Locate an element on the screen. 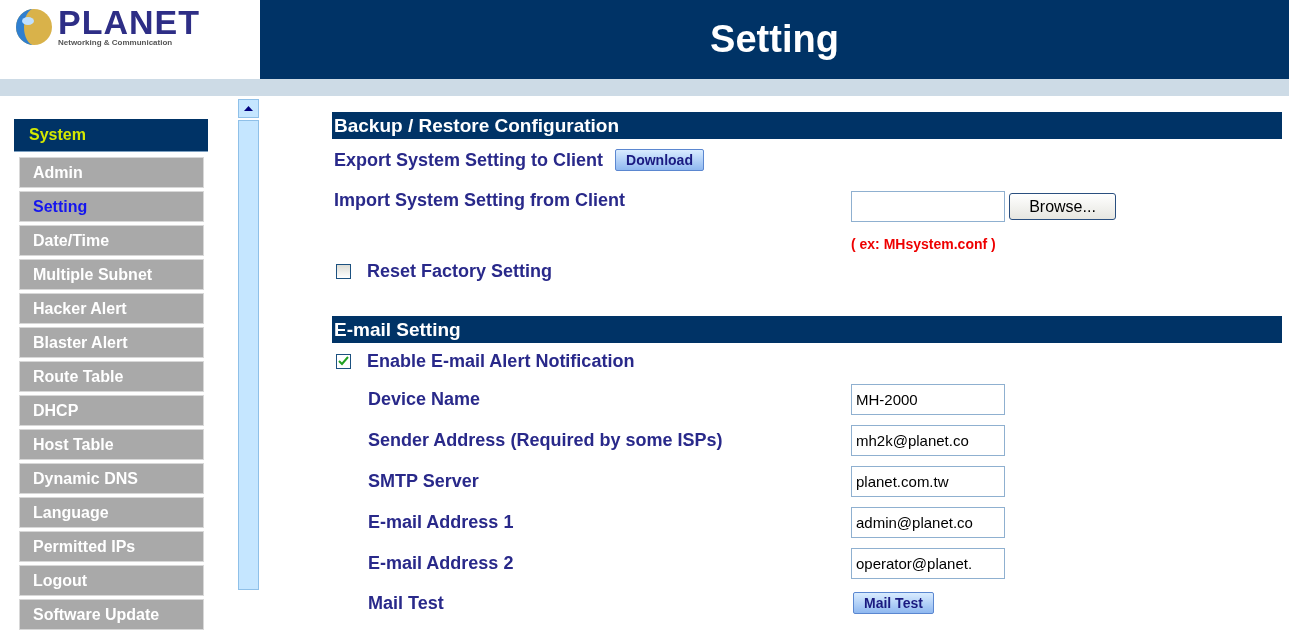 The width and height of the screenshot is (1289, 633). field-label: Device Name is located at coordinates (424, 399).